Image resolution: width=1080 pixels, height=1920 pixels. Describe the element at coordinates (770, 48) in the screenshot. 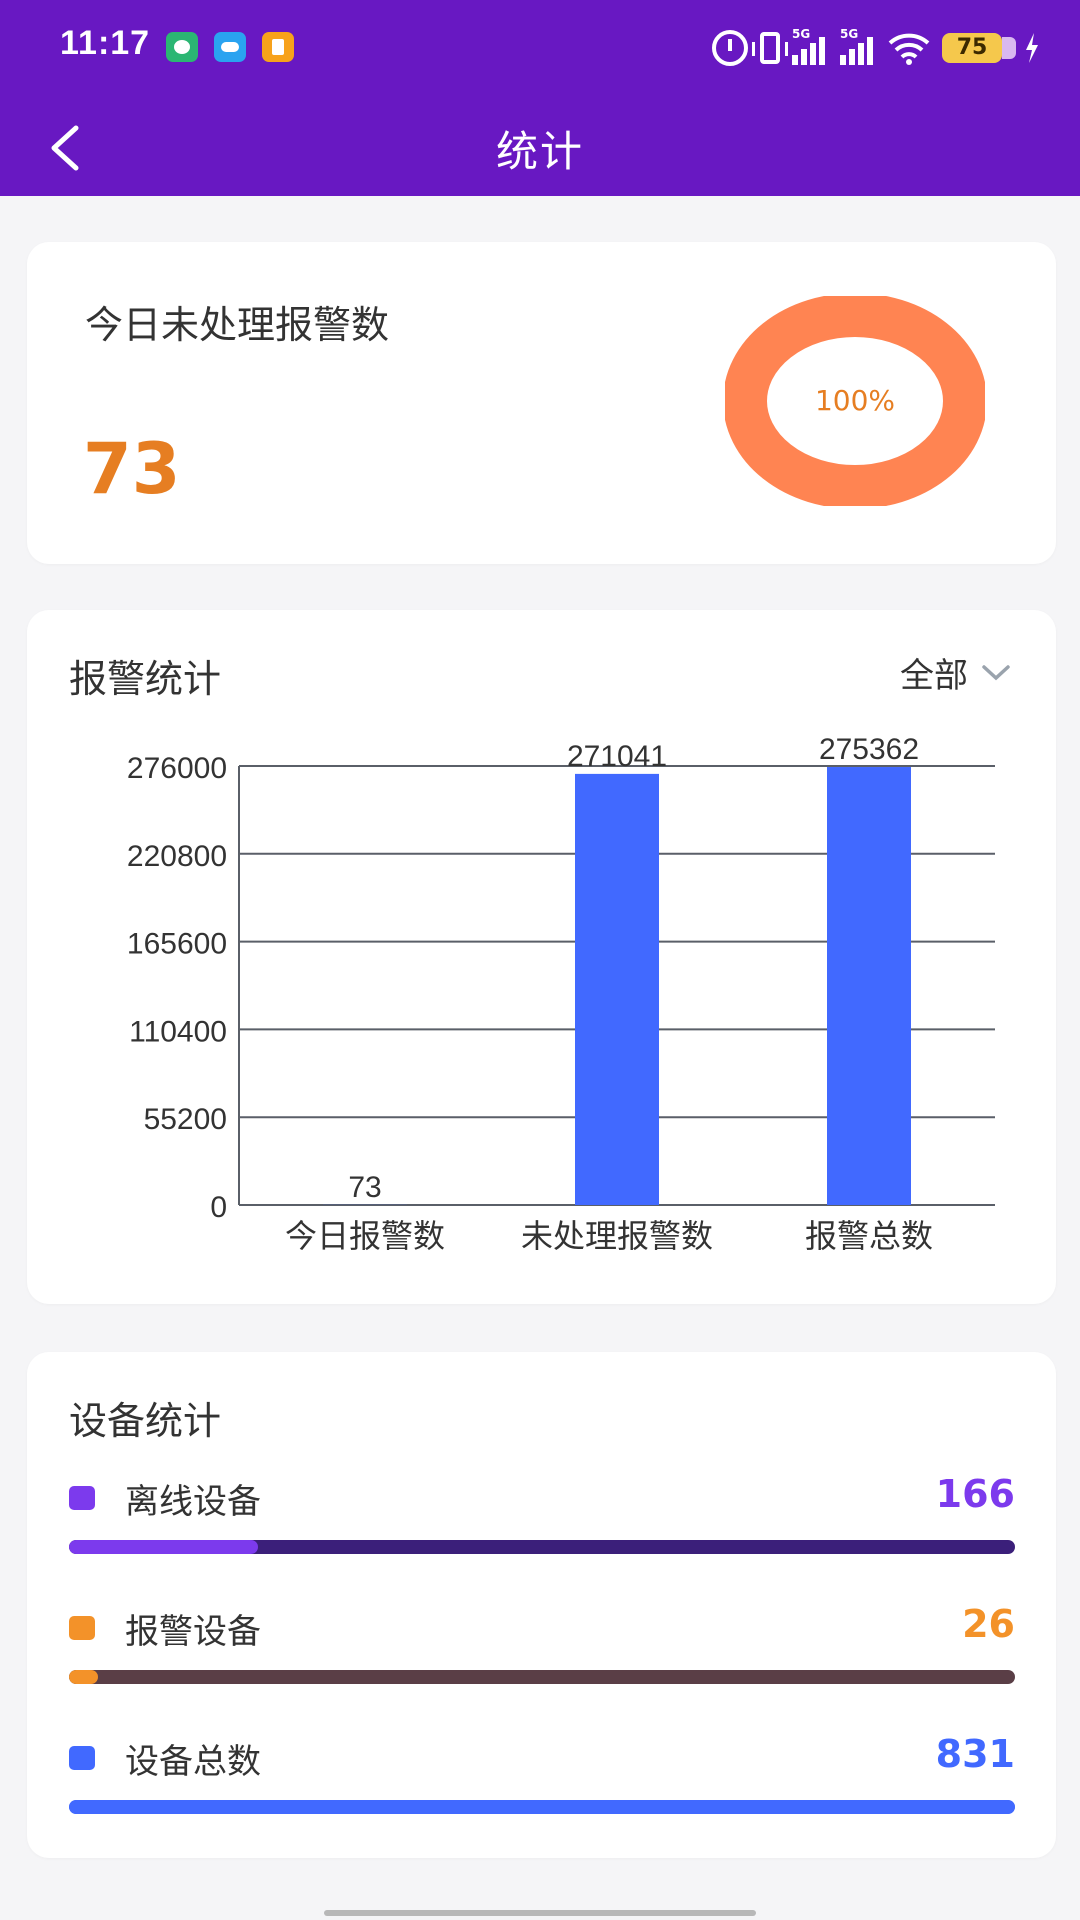

I see `vibrate-icon` at that location.